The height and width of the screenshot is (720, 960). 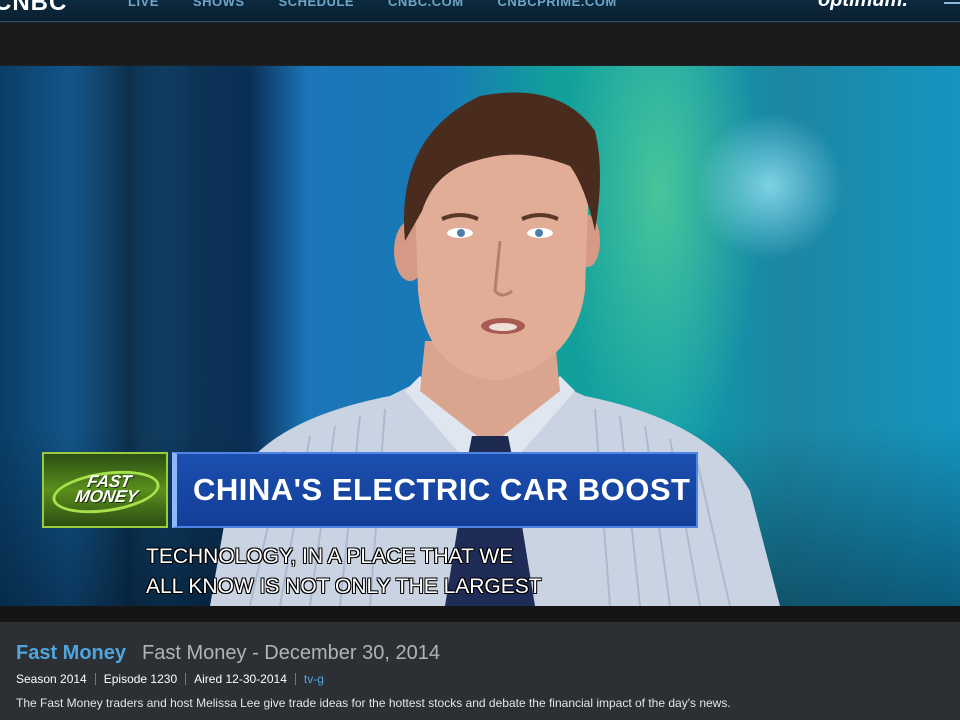 What do you see at coordinates (314, 679) in the screenshot?
I see `rating-link: tv-g` at bounding box center [314, 679].